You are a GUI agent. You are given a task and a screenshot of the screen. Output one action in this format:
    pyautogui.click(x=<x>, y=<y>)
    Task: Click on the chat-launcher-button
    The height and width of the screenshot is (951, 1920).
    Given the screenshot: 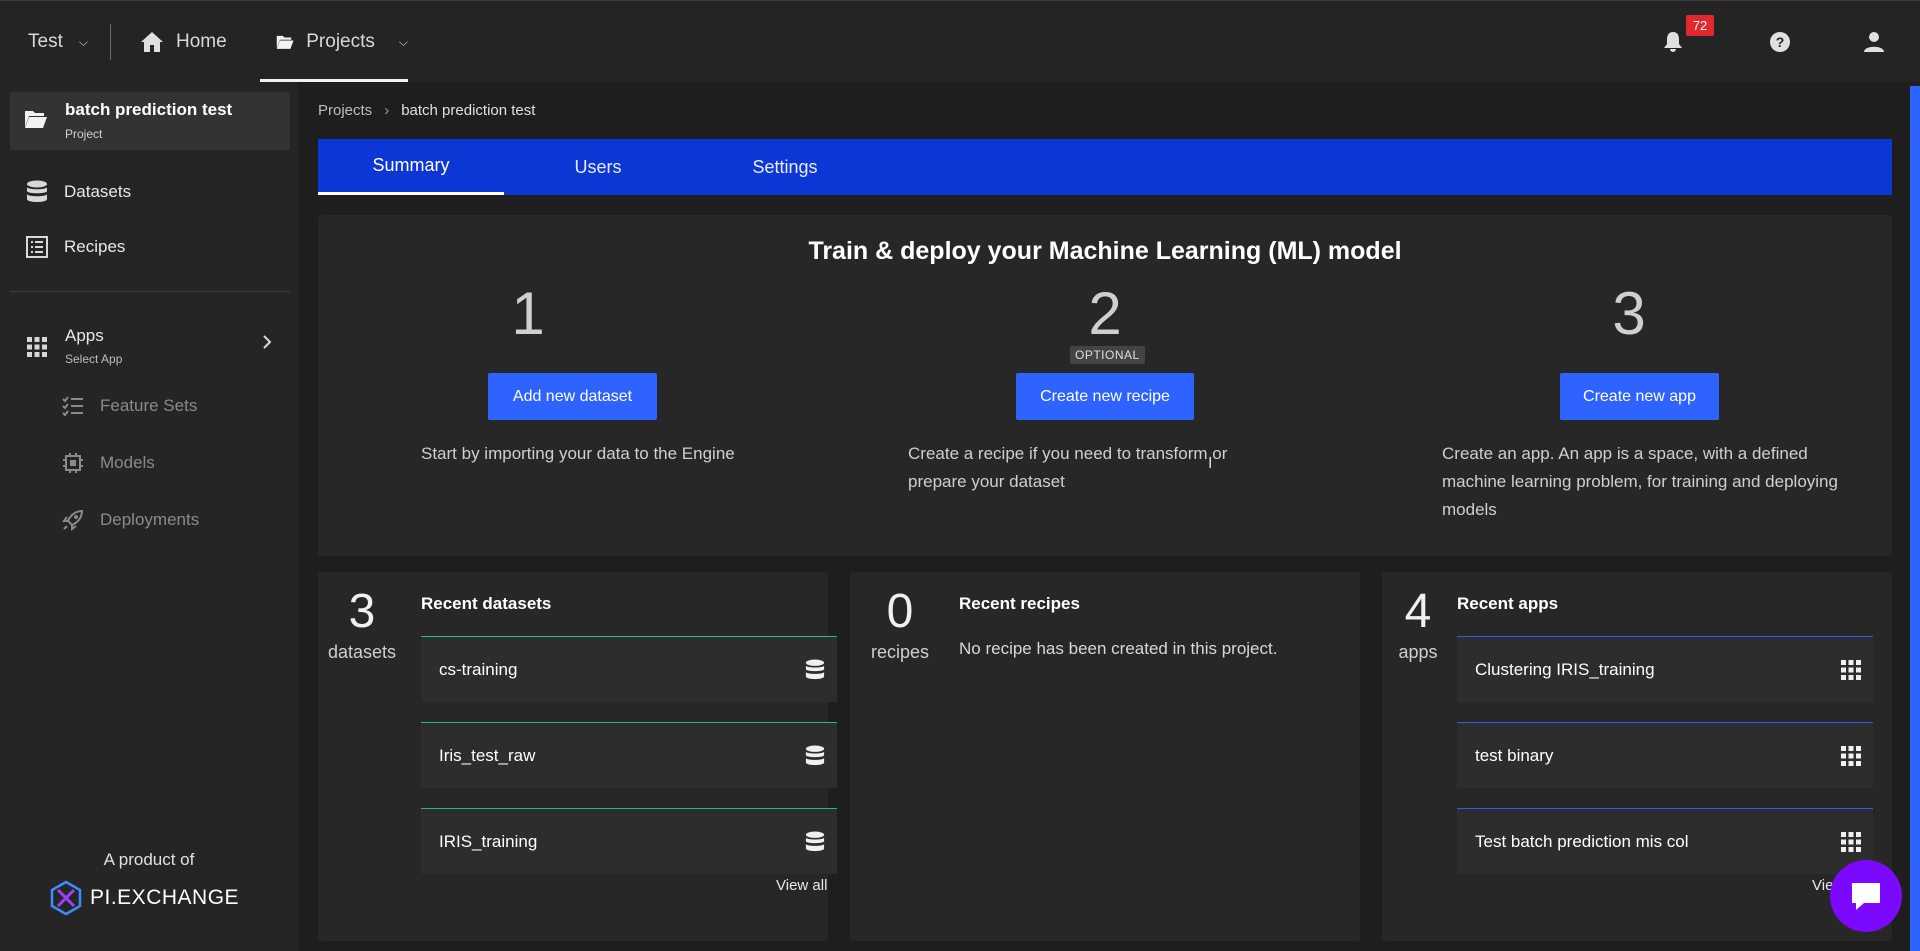 What is the action you would take?
    pyautogui.click(x=1866, y=896)
    